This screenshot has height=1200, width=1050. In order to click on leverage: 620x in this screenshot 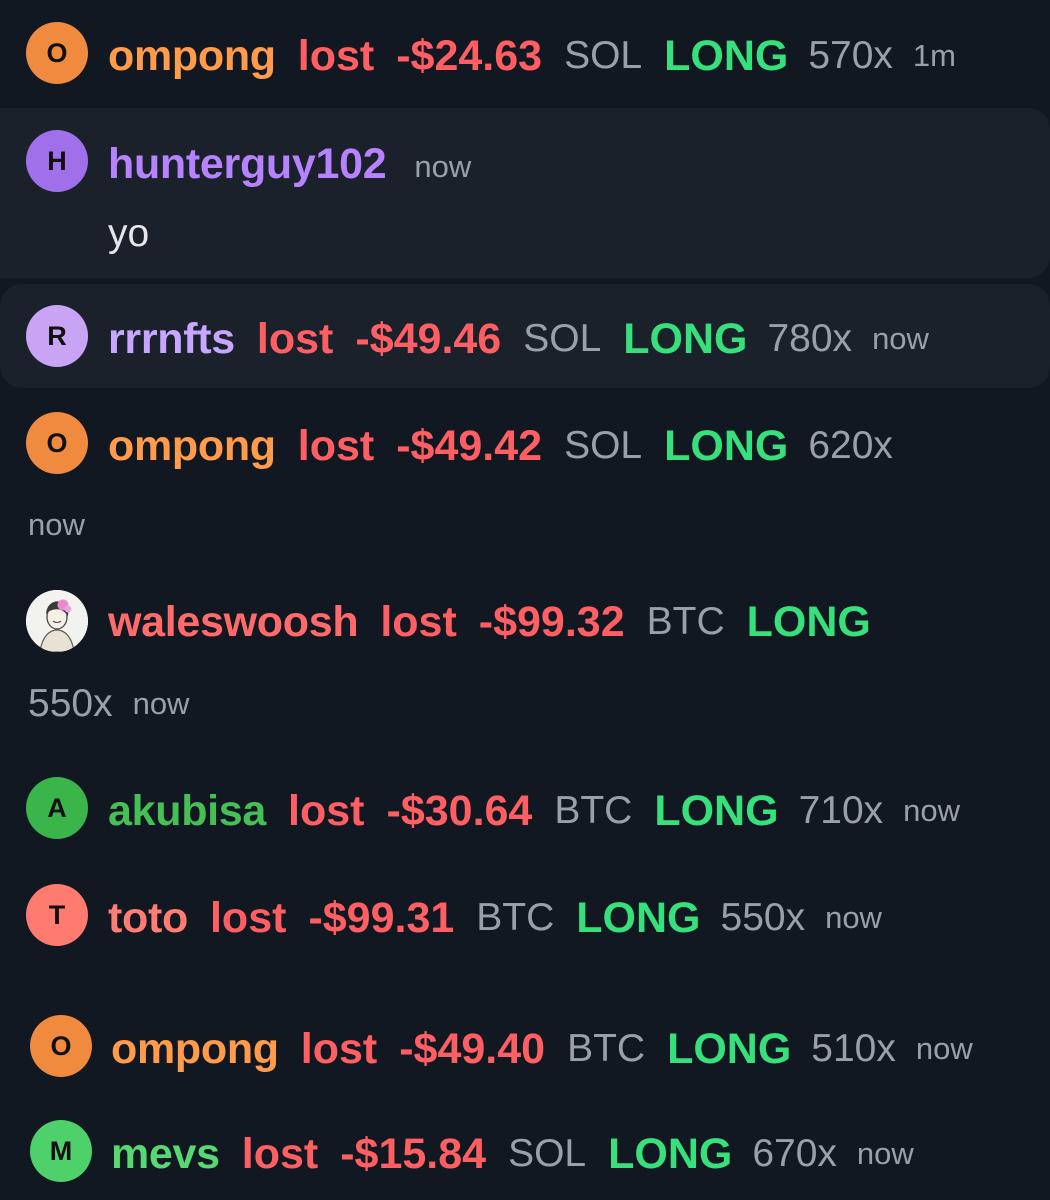, I will do `click(850, 445)`.